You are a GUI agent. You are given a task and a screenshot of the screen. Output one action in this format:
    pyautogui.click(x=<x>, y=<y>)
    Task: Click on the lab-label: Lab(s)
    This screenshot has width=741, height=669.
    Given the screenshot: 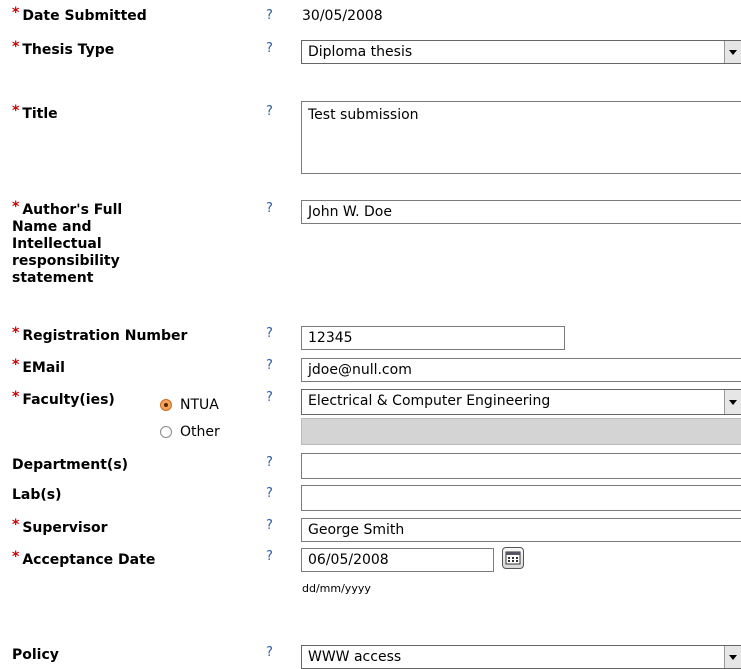 What is the action you would take?
    pyautogui.click(x=37, y=495)
    